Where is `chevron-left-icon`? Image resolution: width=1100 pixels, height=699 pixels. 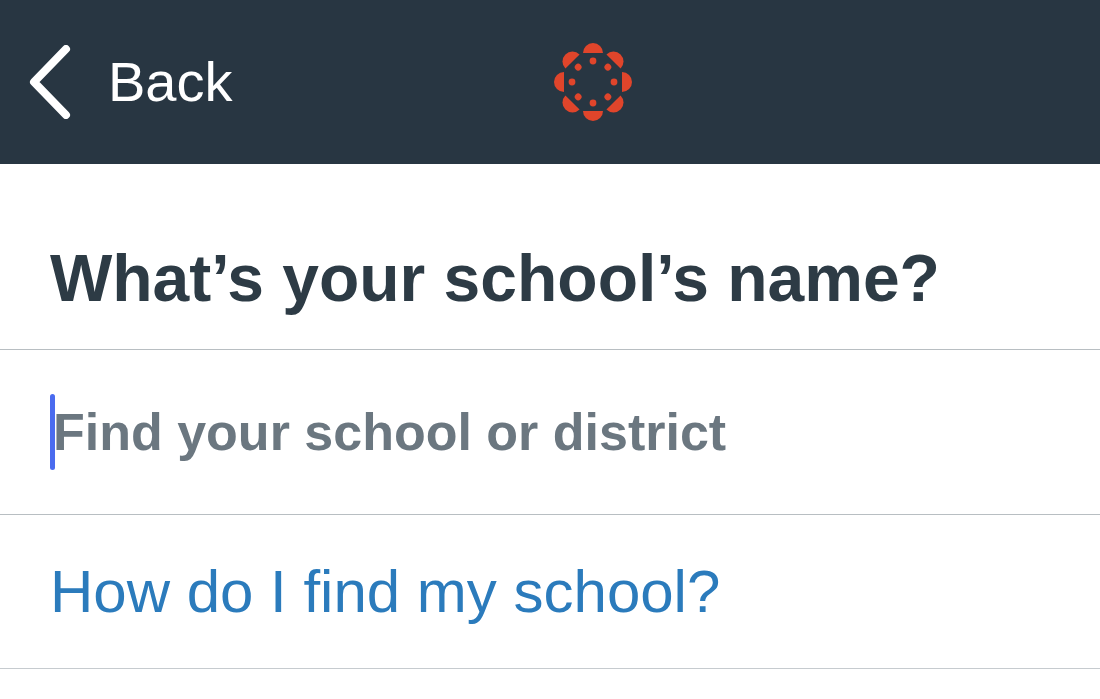
chevron-left-icon is located at coordinates (50, 82).